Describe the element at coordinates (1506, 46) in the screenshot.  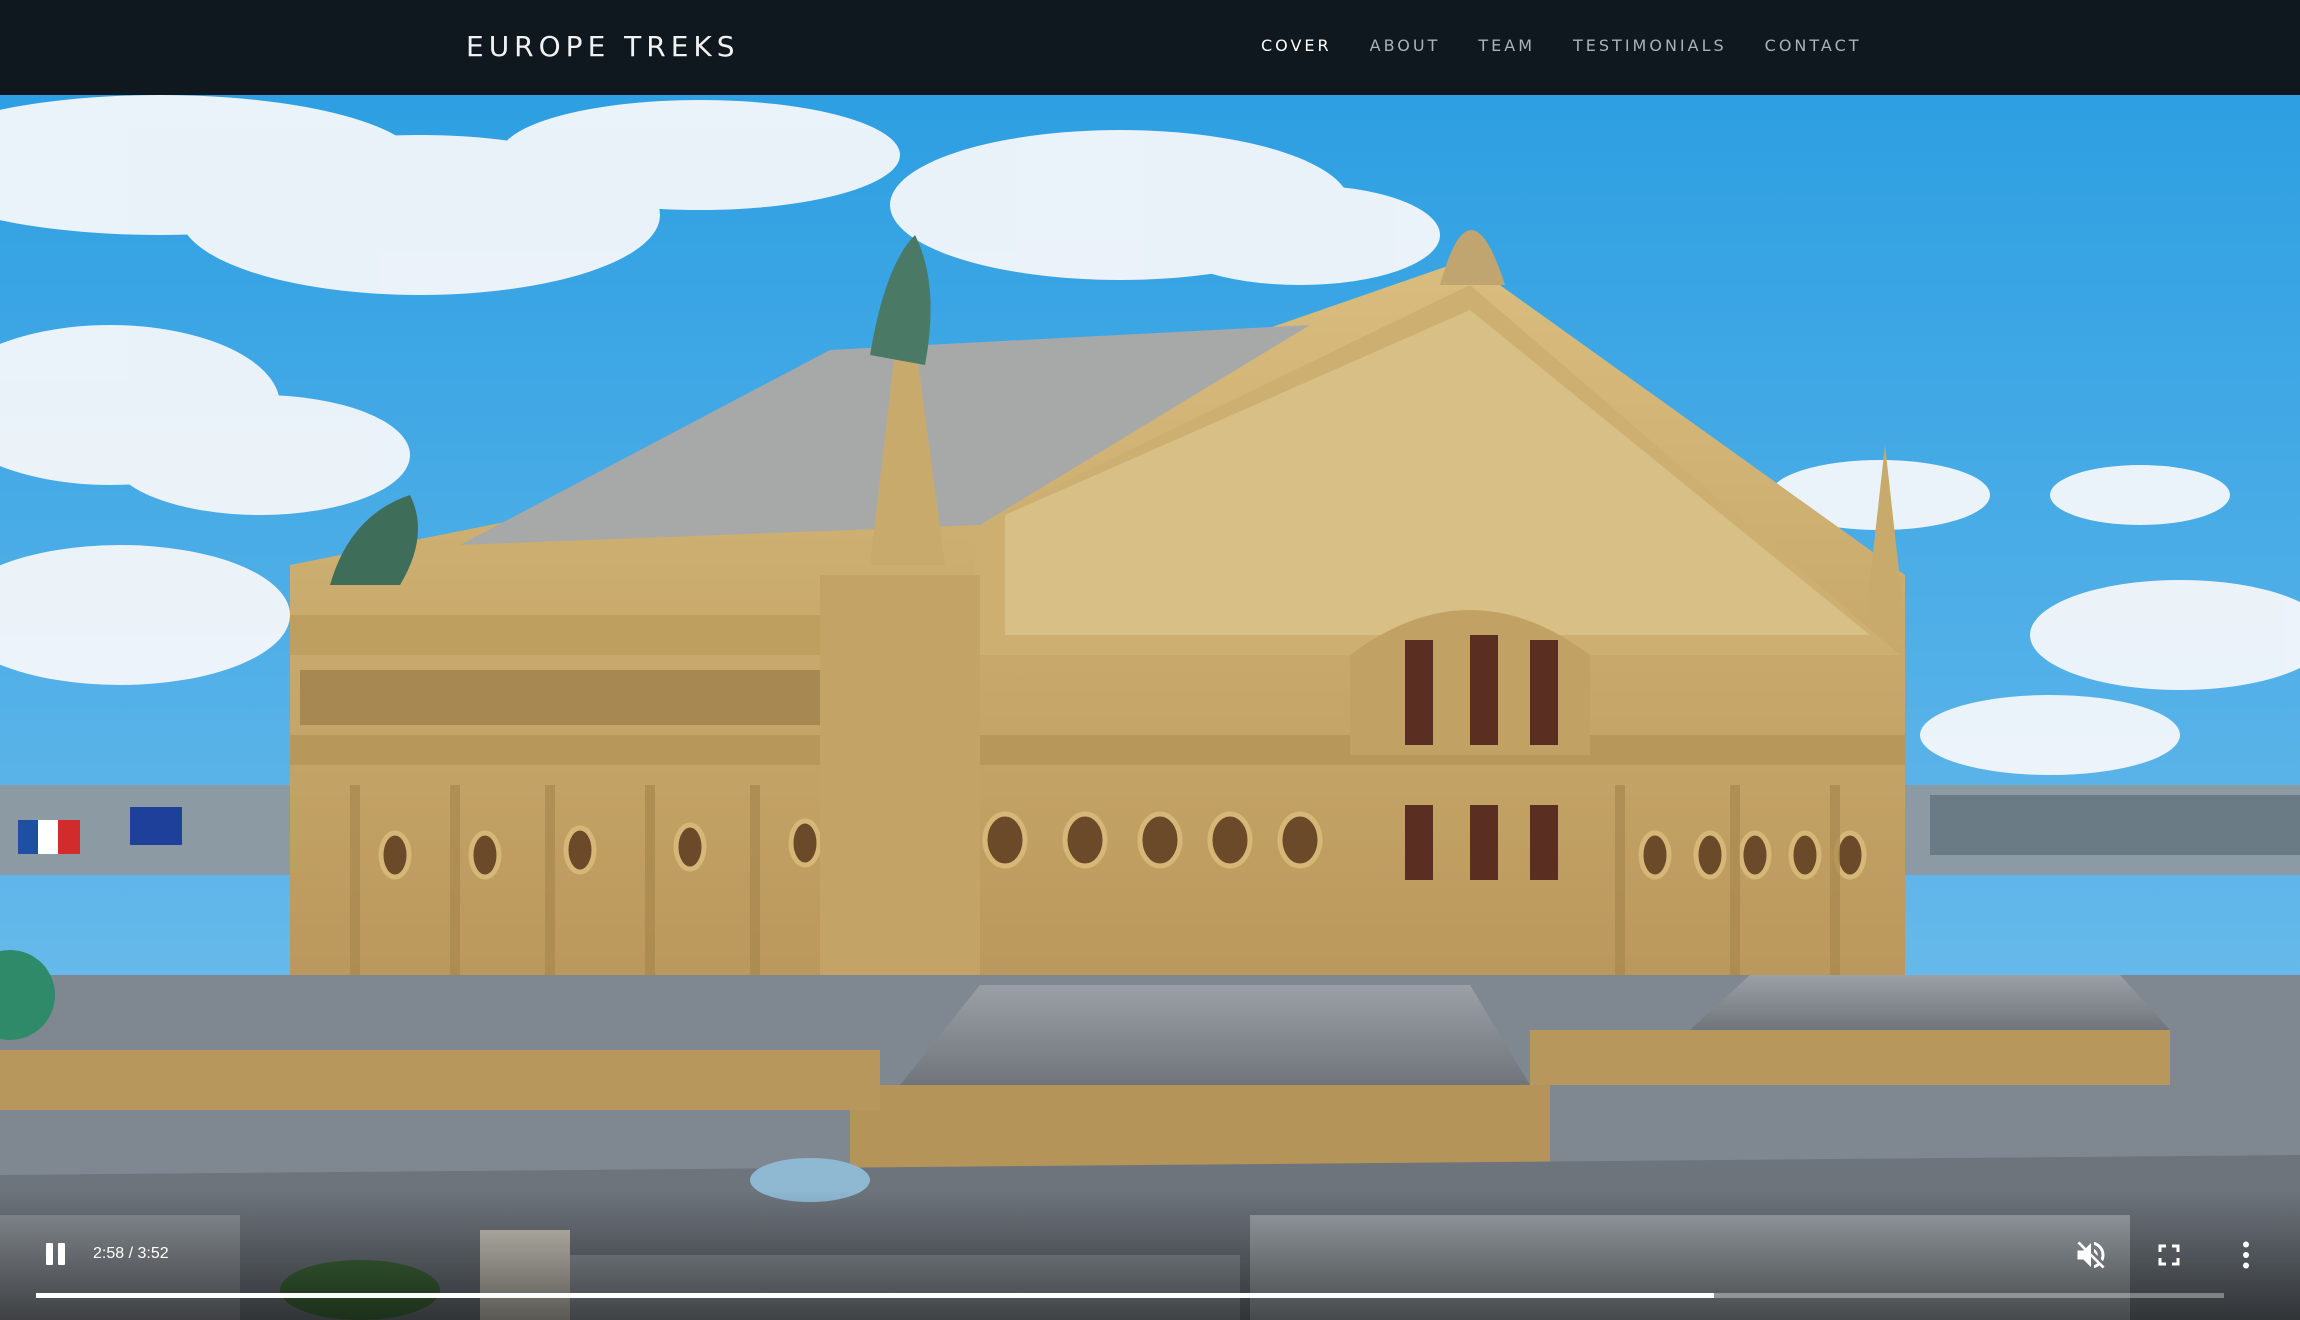
I see `nav-item-team: TEAM` at that location.